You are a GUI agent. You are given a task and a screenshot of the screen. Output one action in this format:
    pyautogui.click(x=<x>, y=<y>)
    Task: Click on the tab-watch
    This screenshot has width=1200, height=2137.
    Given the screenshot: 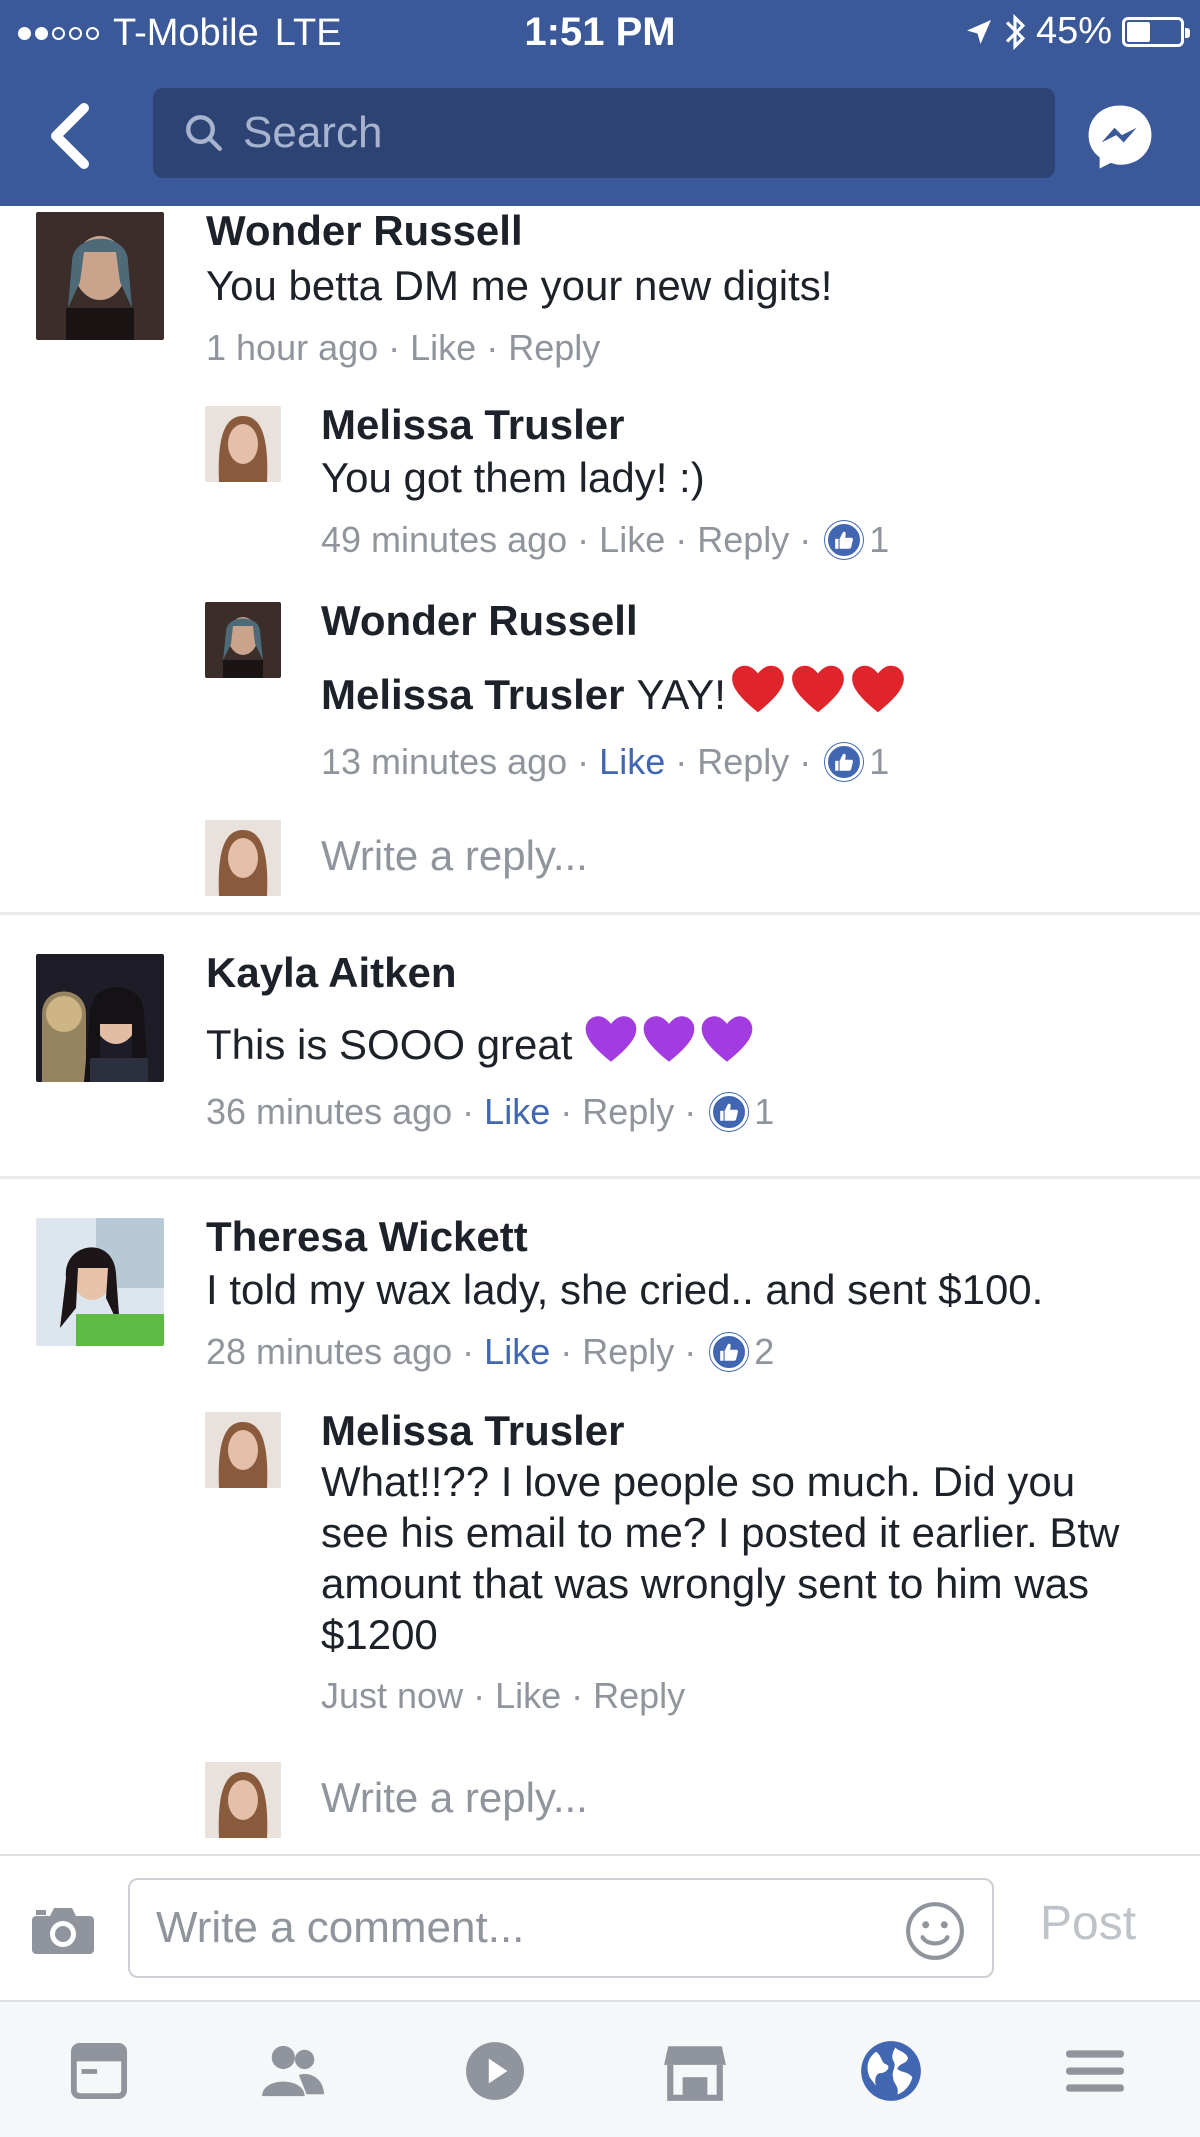 What is the action you would take?
    pyautogui.click(x=495, y=2071)
    